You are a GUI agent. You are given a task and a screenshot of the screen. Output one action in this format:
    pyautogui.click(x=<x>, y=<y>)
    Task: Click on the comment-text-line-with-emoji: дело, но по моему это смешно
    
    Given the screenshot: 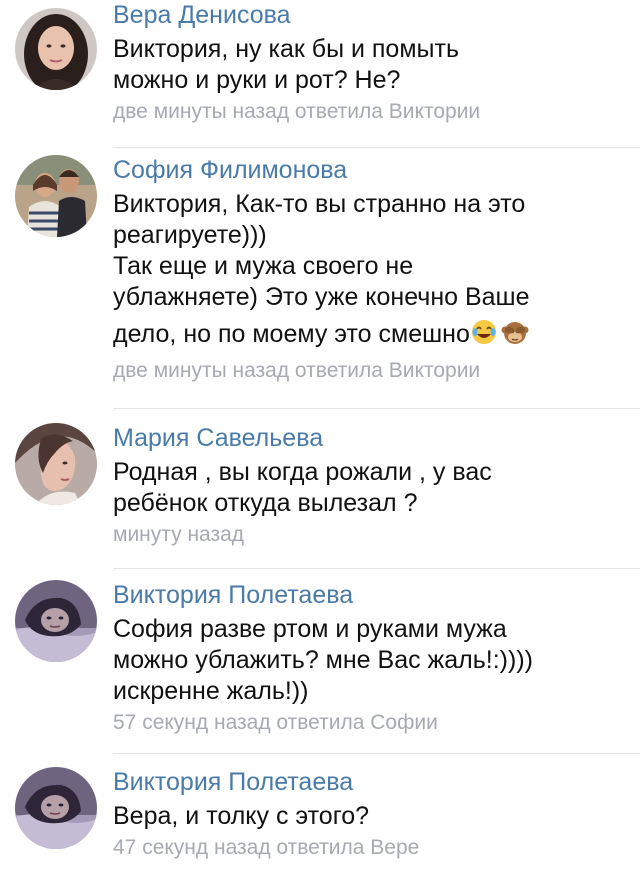 What is the action you would take?
    pyautogui.click(x=371, y=334)
    